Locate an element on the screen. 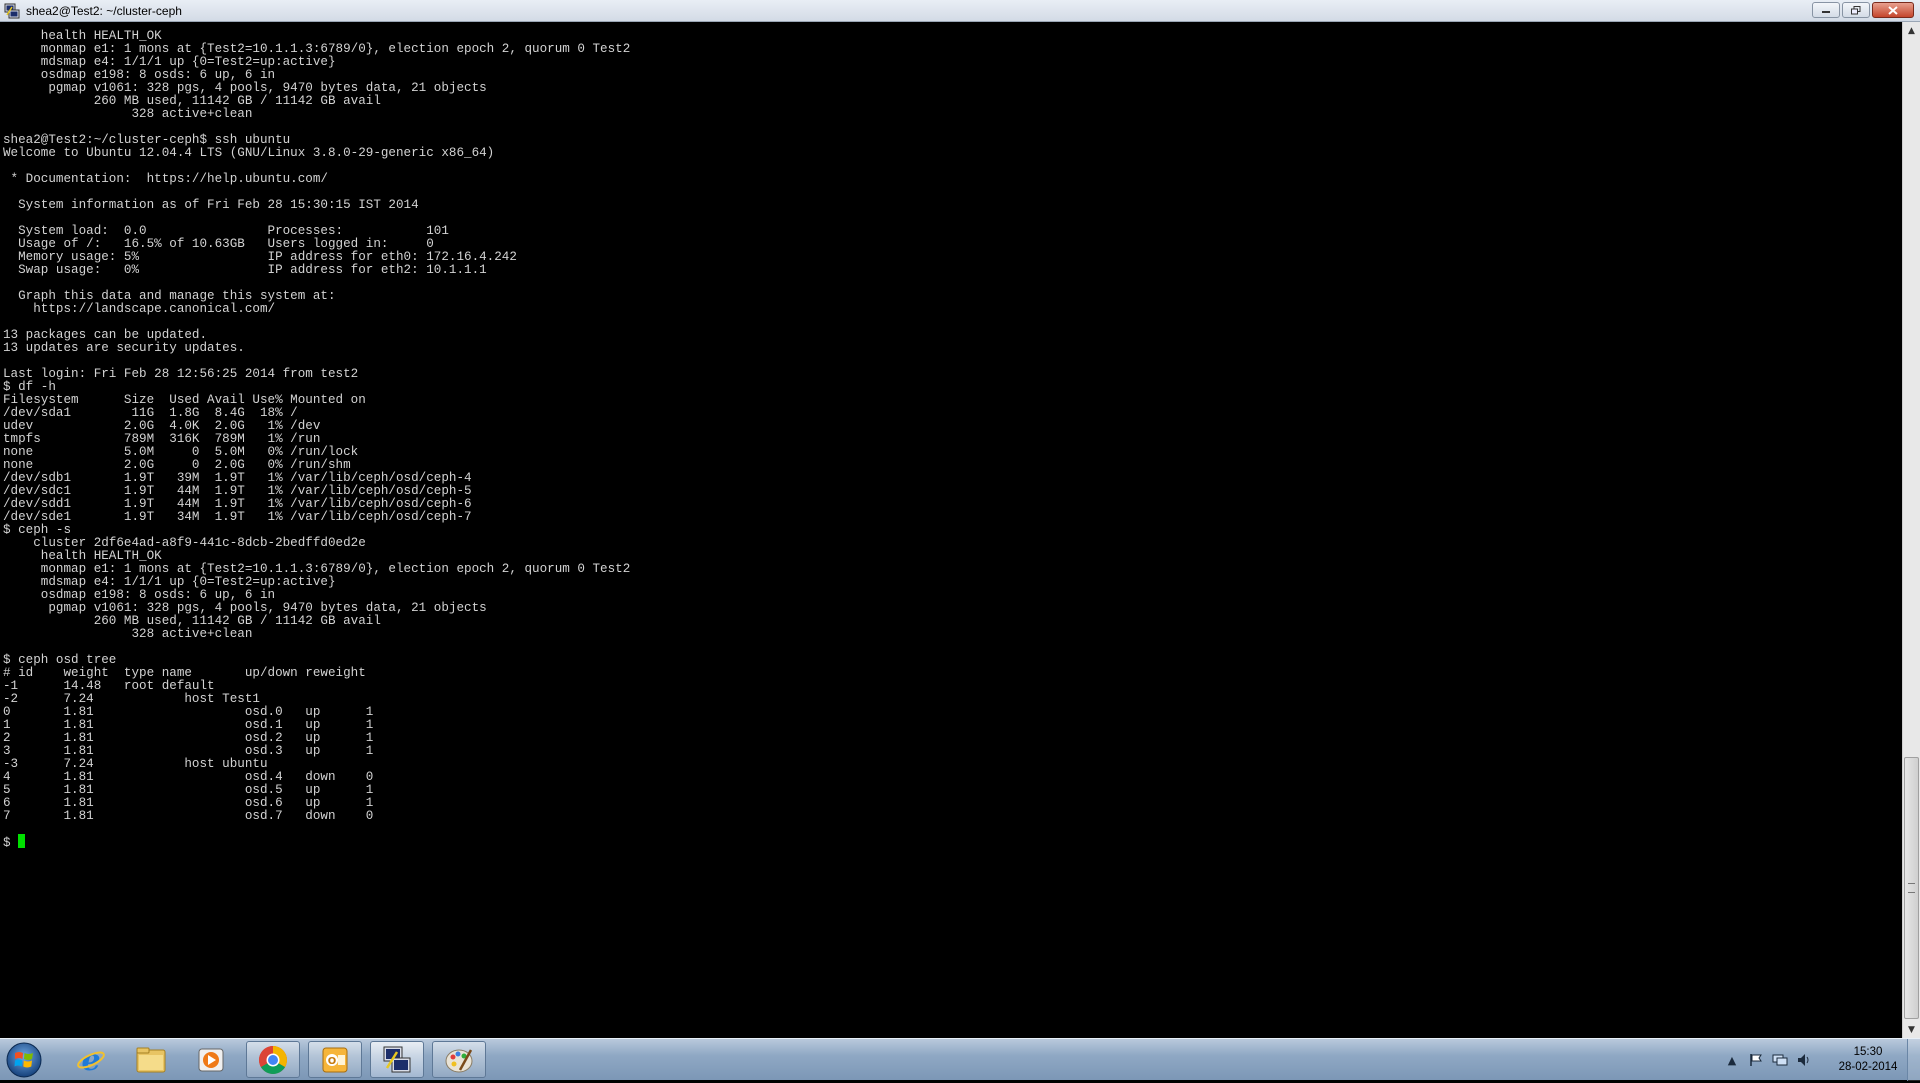  chrome-icon is located at coordinates (273, 1059).